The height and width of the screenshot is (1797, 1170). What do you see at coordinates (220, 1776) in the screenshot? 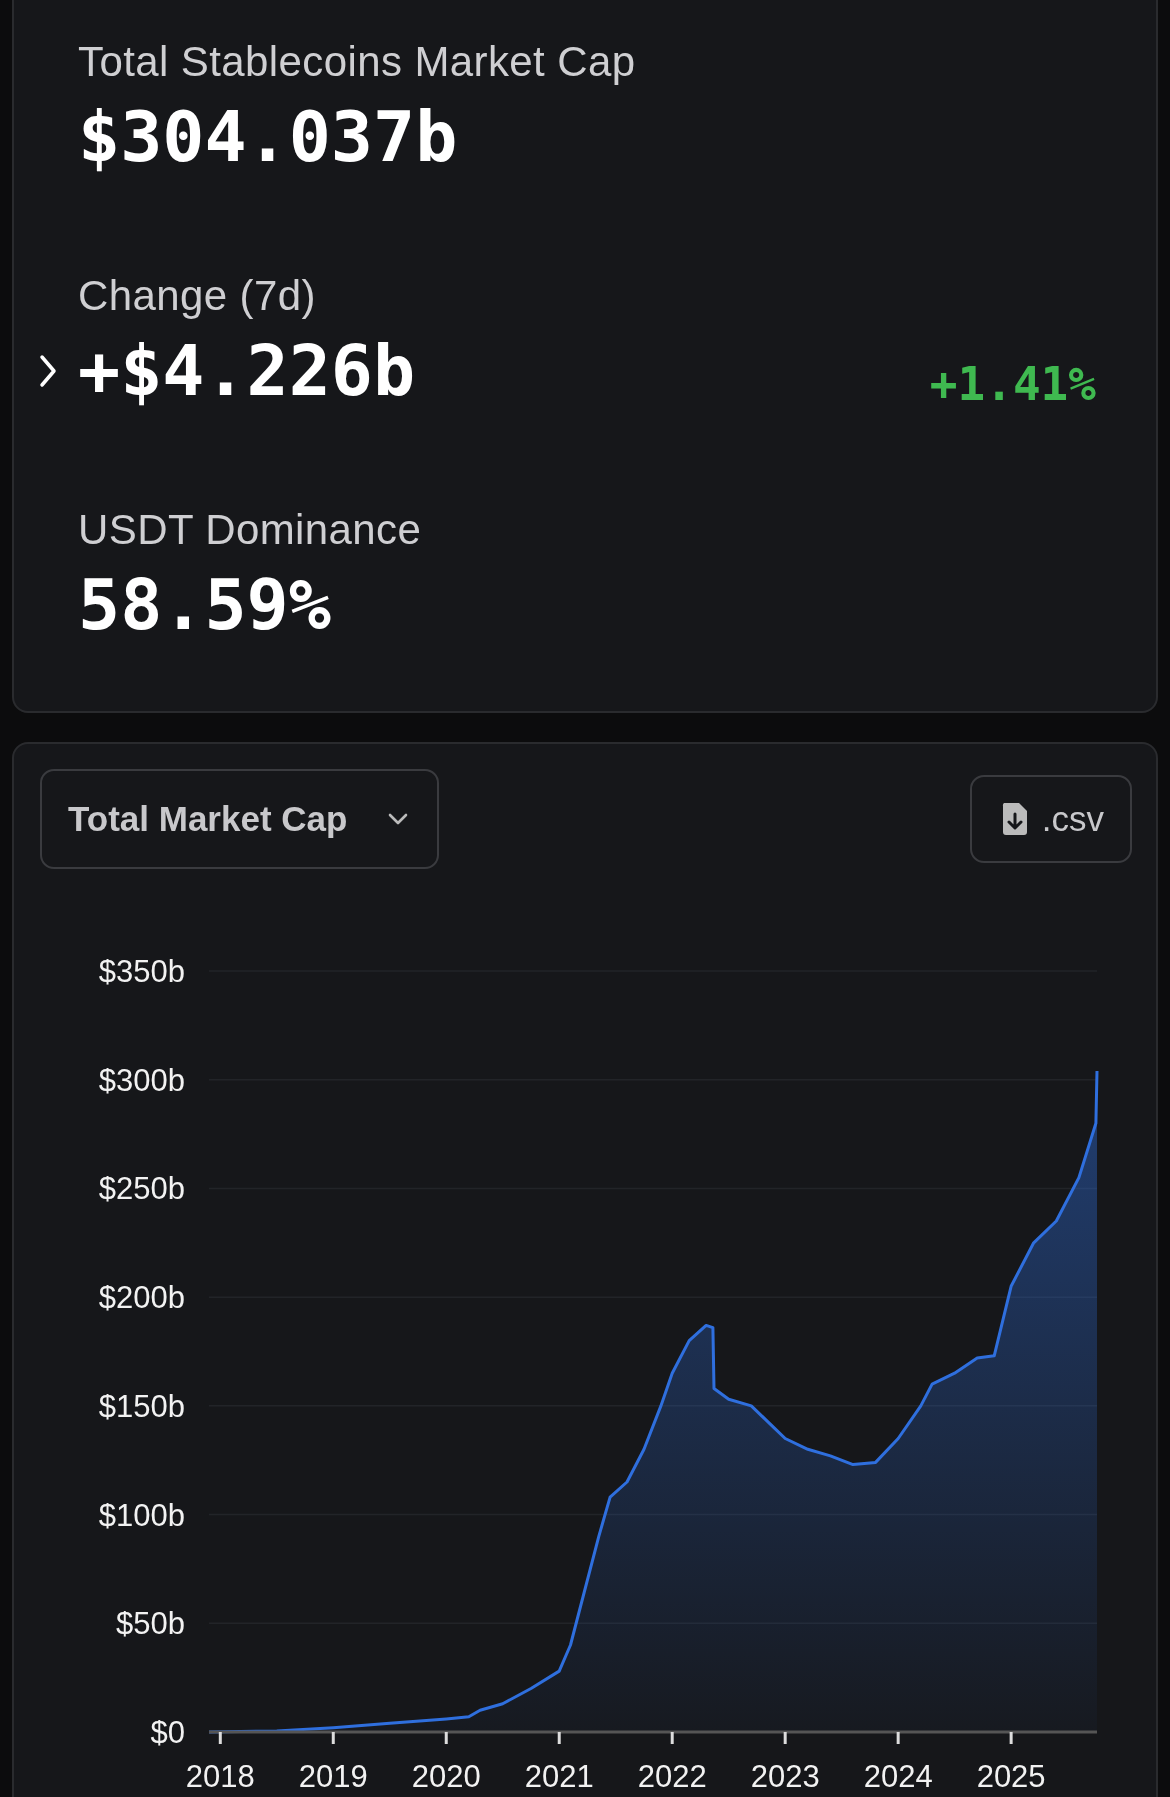
I see `x-axis-label: 2018` at bounding box center [220, 1776].